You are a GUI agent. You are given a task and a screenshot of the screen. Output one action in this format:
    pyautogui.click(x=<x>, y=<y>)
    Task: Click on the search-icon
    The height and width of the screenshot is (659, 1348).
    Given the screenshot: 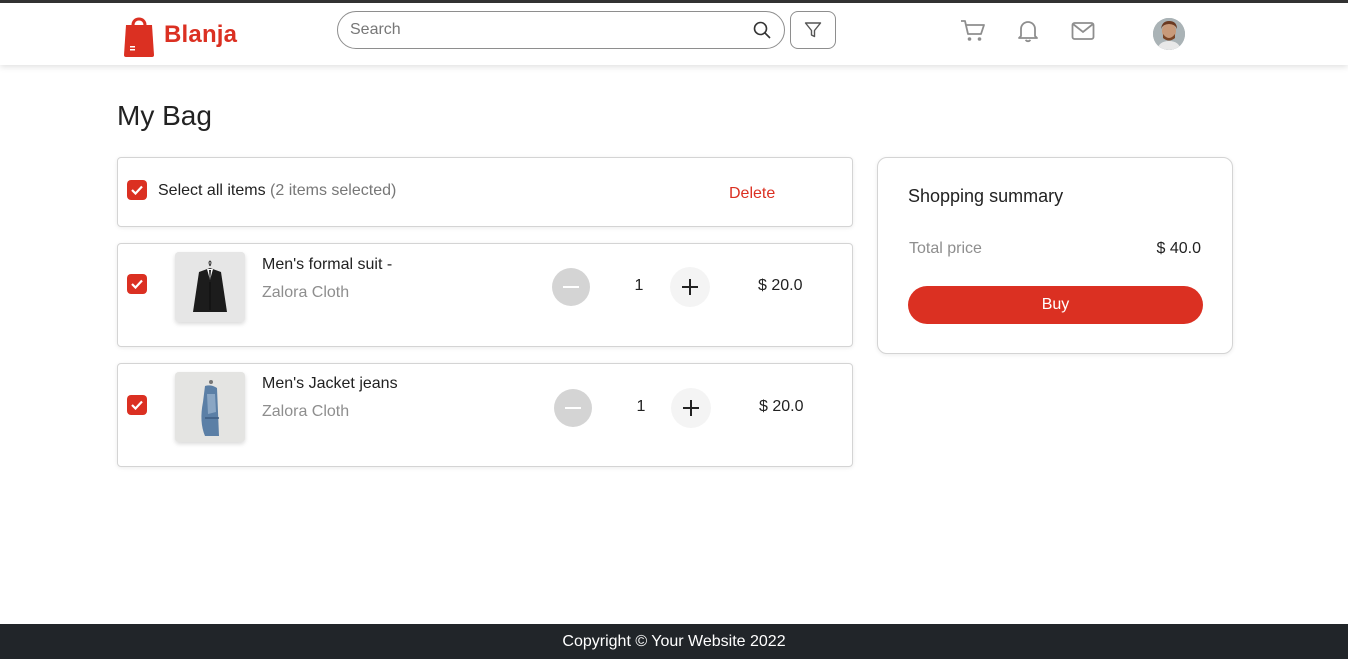 What is the action you would take?
    pyautogui.click(x=762, y=30)
    